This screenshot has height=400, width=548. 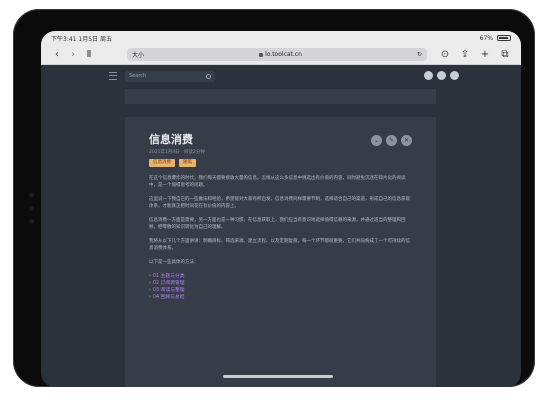 What do you see at coordinates (454, 75) in the screenshot?
I see `theme-toggle-icon` at bounding box center [454, 75].